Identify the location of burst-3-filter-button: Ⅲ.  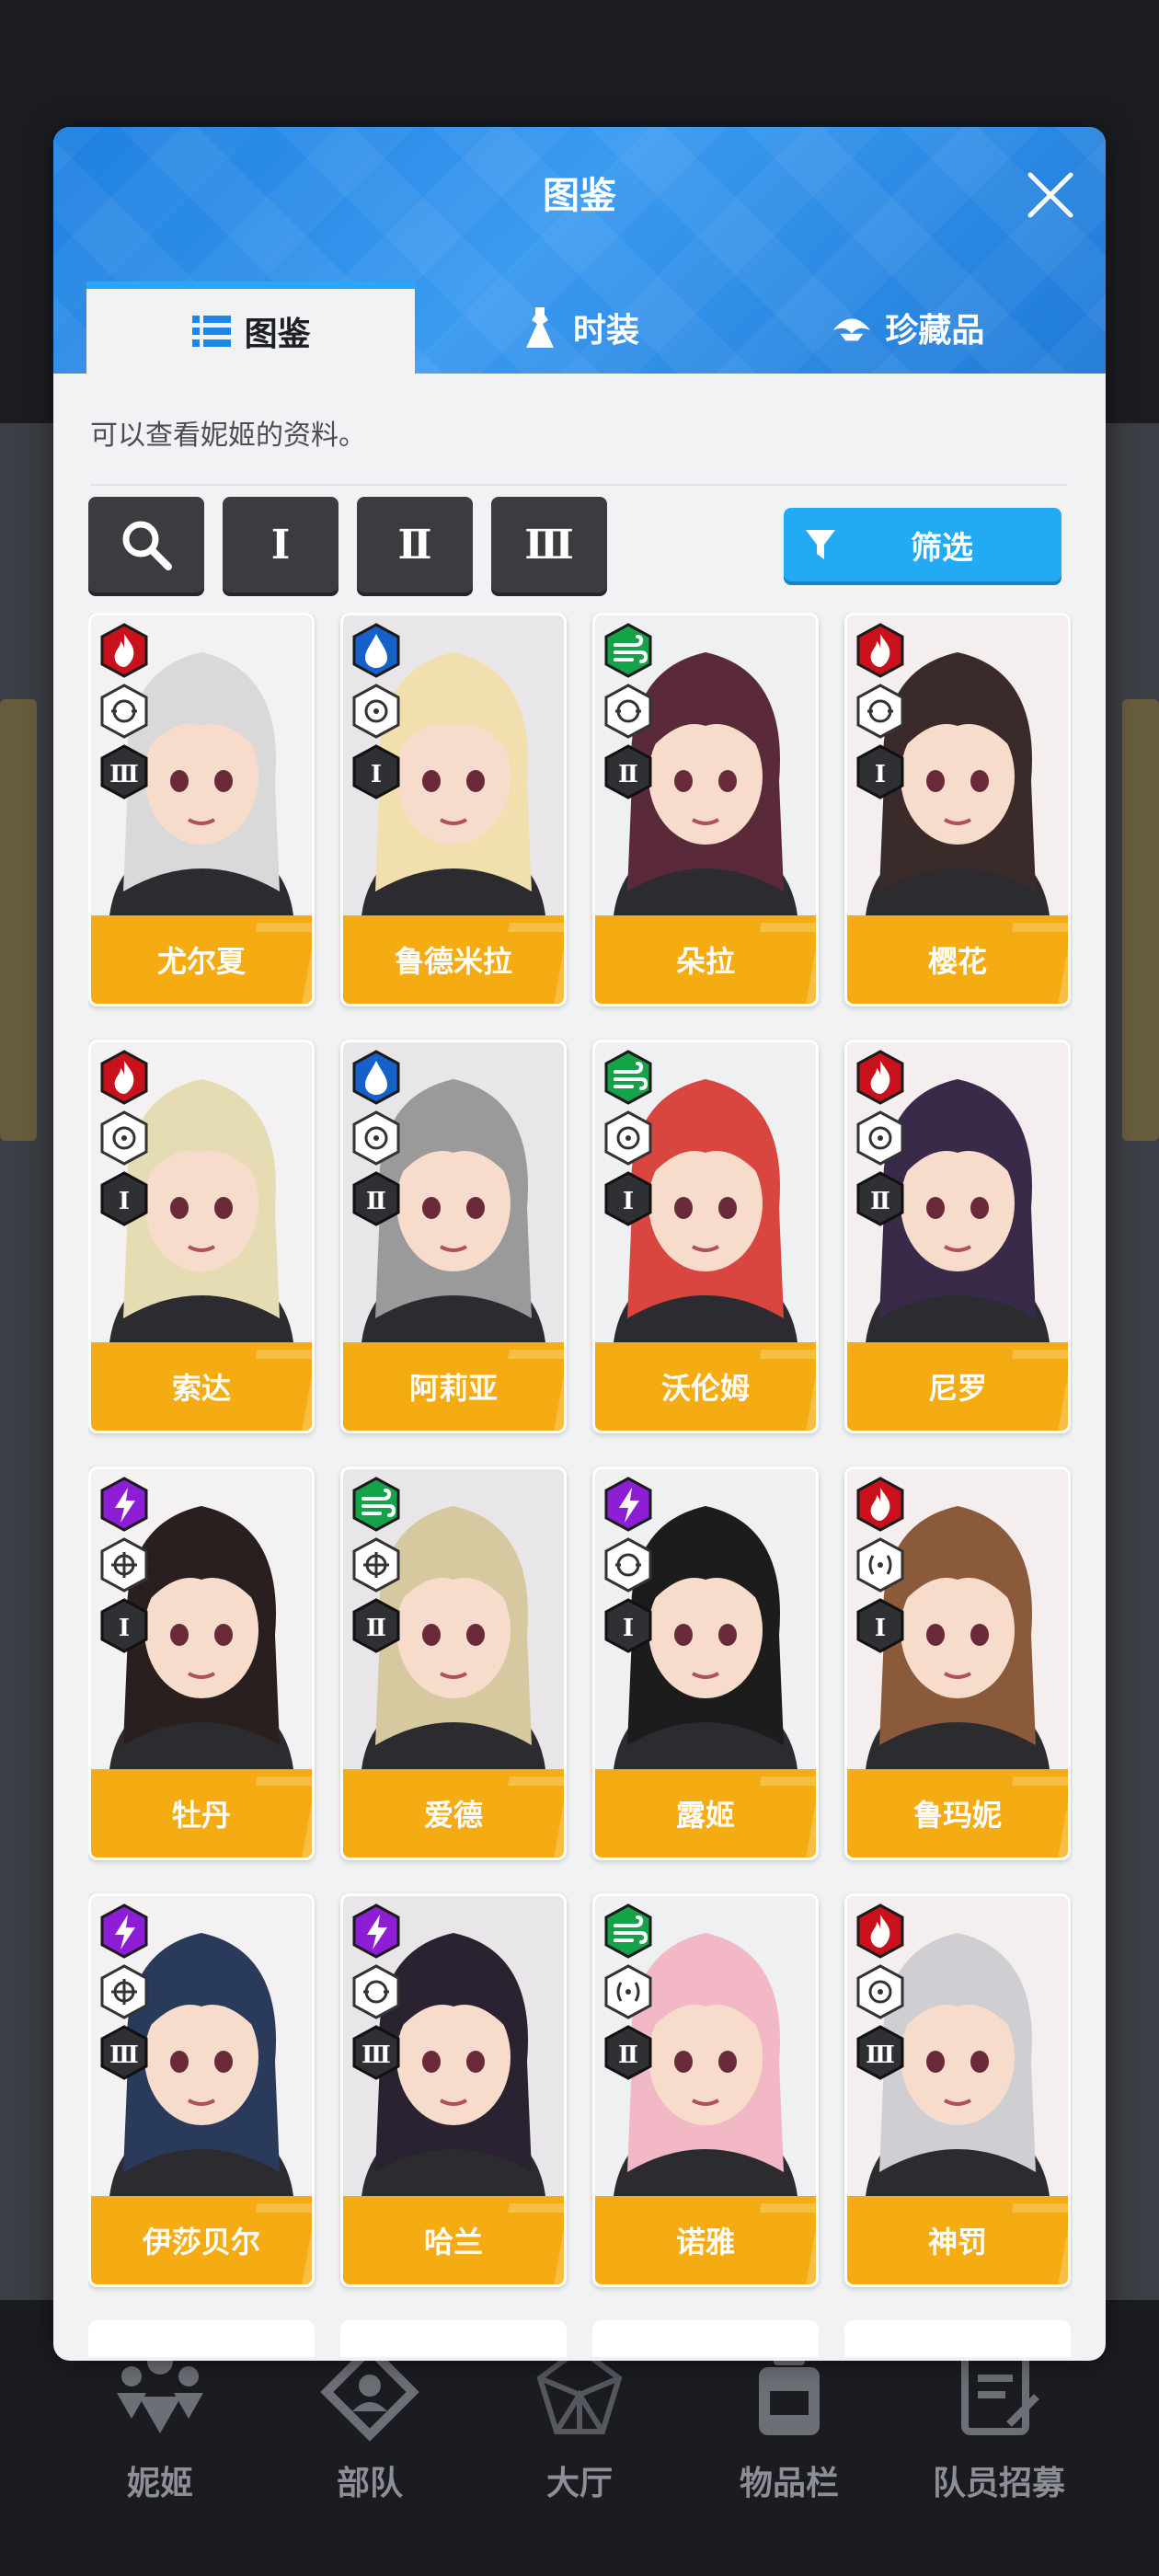
(549, 544).